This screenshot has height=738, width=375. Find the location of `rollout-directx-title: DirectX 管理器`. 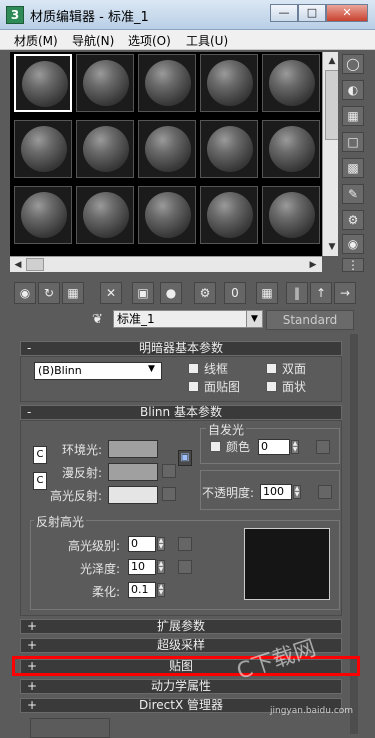

rollout-directx-title: DirectX 管理器 is located at coordinates (181, 705).